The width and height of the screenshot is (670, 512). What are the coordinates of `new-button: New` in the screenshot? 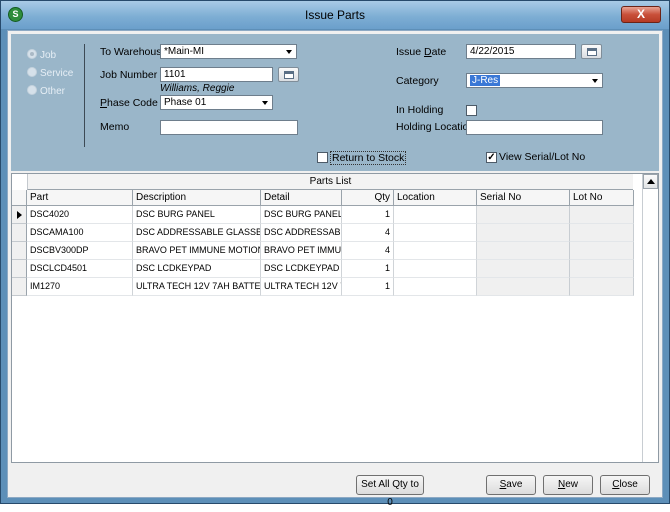 It's located at (568, 485).